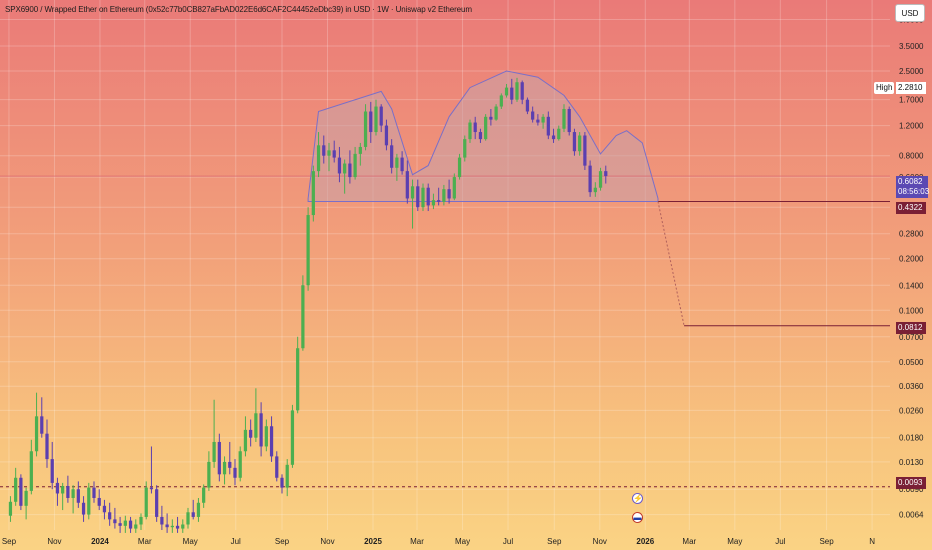 The image size is (932, 550). I want to click on y-tick-label: 3.5000, so click(911, 46).